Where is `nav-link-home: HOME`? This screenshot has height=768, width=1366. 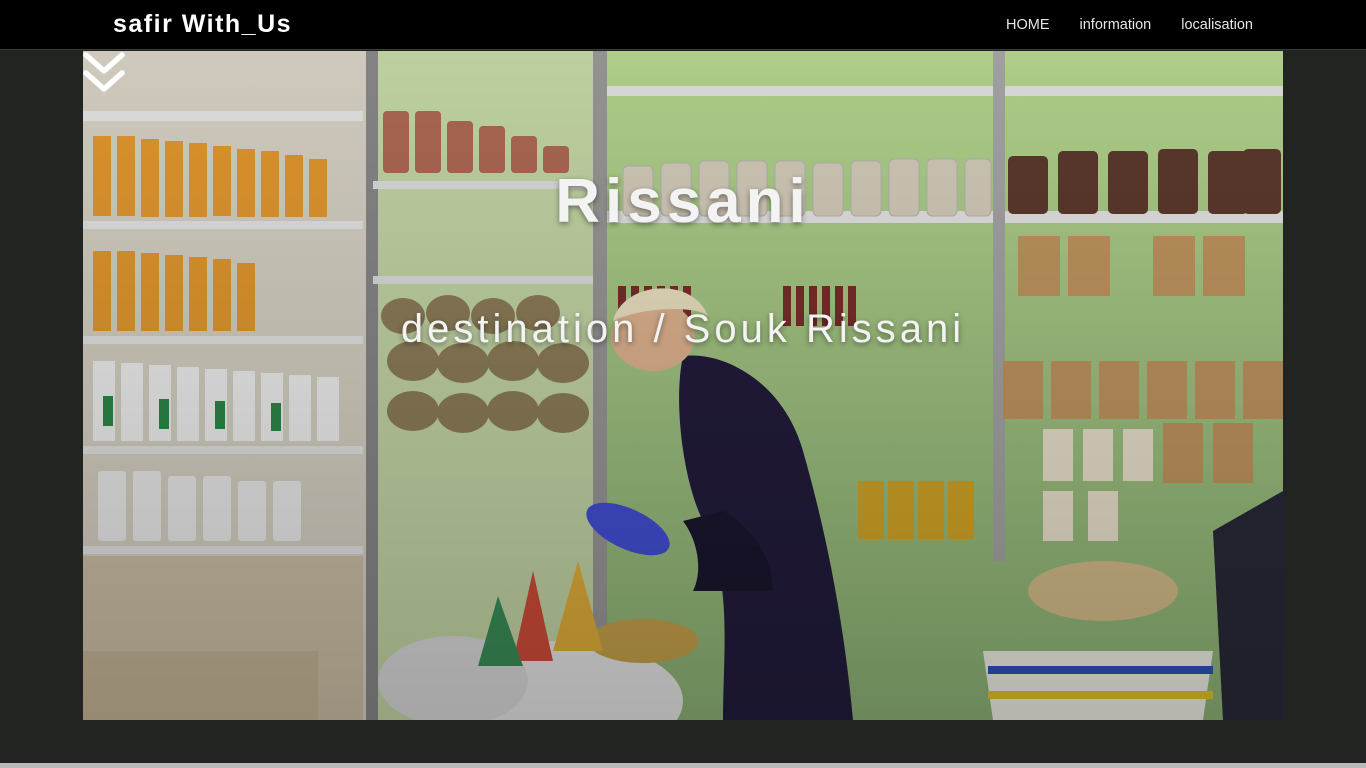 nav-link-home: HOME is located at coordinates (1028, 25).